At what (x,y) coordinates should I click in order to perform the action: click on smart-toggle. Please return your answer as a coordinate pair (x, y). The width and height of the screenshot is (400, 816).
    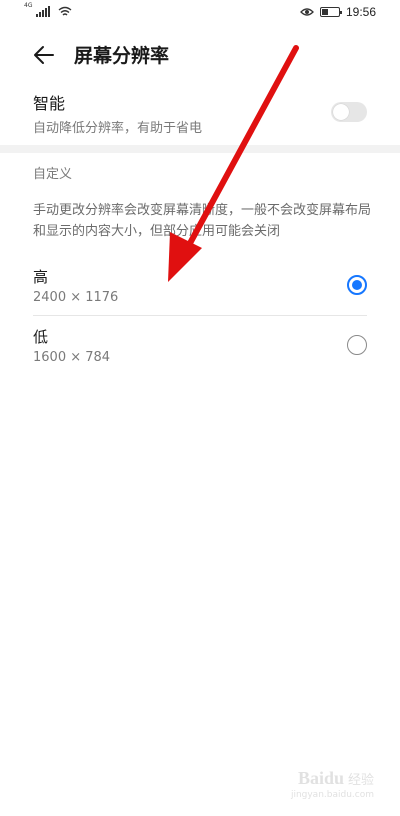
    Looking at the image, I should click on (349, 112).